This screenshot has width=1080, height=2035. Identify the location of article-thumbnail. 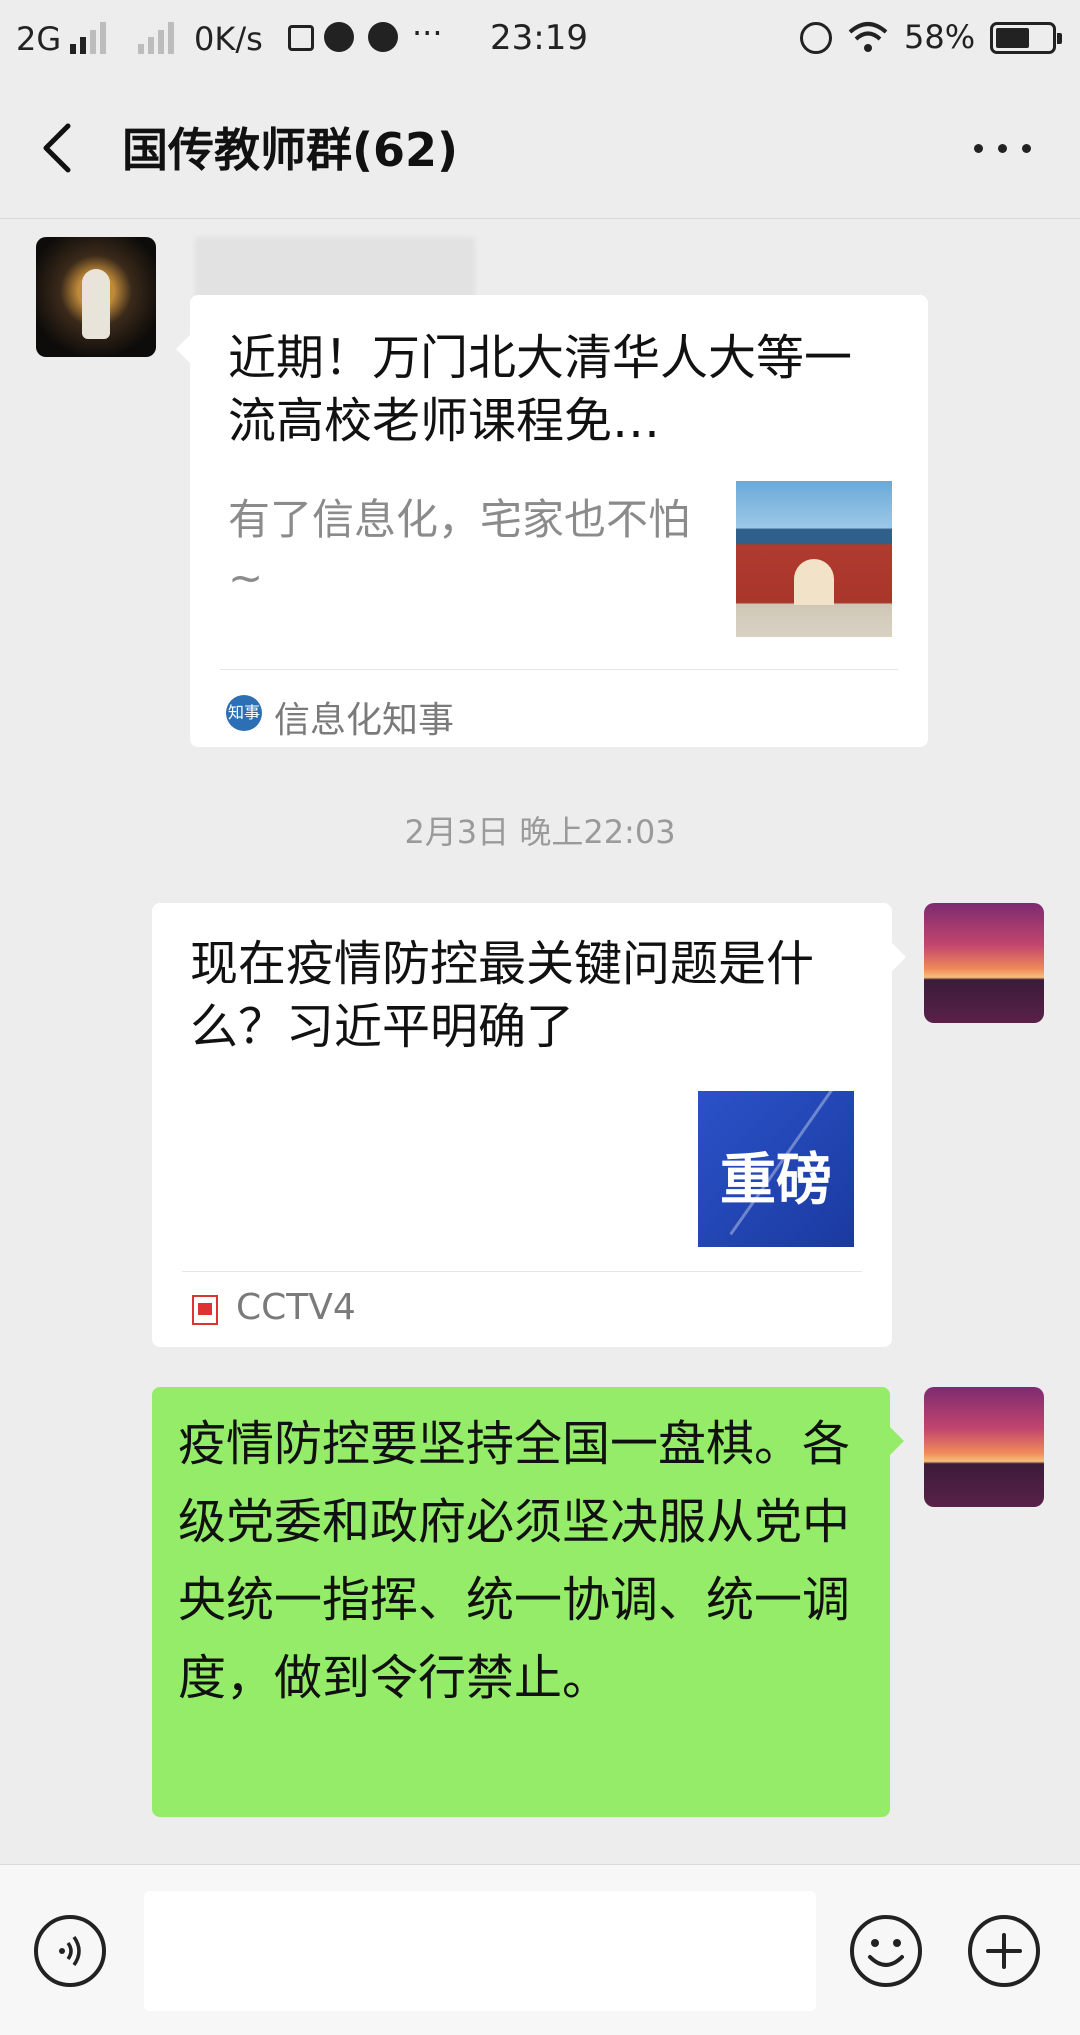
(814, 559).